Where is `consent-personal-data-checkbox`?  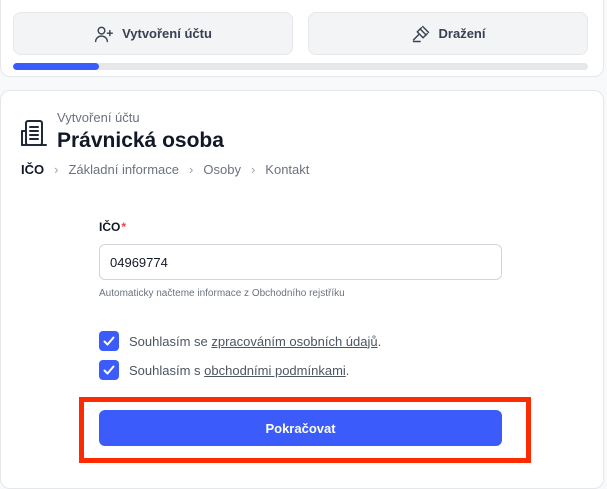 consent-personal-data-checkbox is located at coordinates (109, 341).